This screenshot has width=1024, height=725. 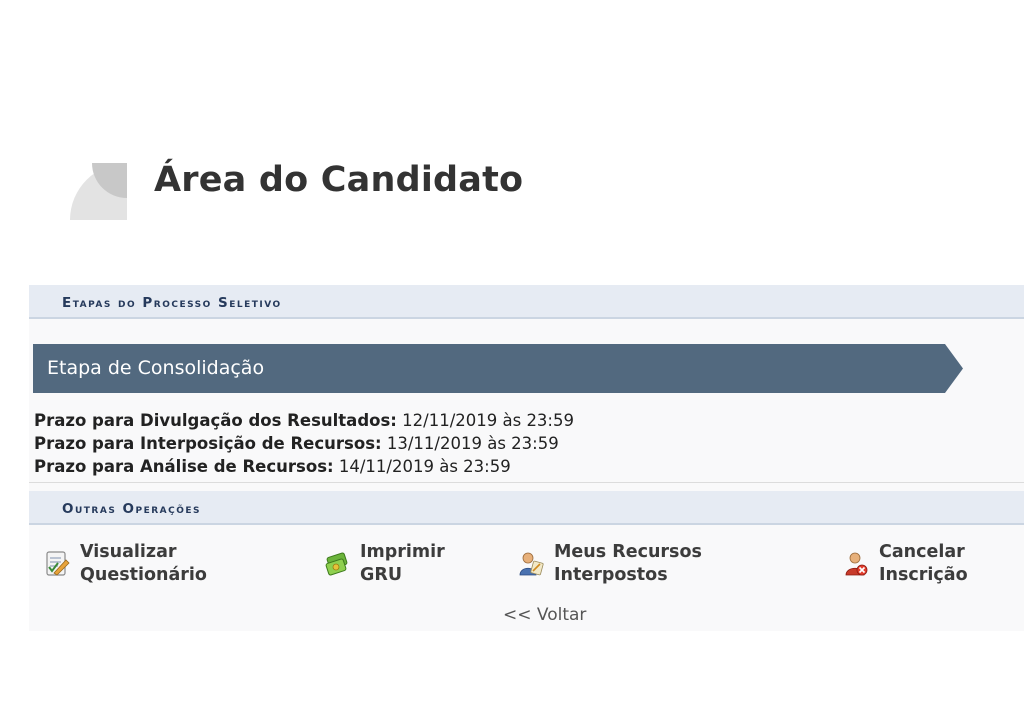 I want to click on print-gru-label: Imprimir GRU, so click(x=402, y=563).